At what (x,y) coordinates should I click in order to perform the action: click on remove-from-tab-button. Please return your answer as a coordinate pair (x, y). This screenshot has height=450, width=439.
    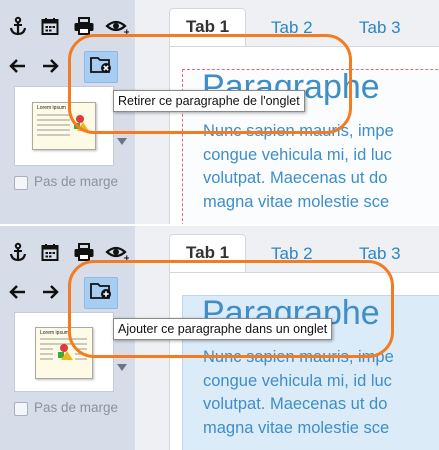
    Looking at the image, I should click on (101, 67).